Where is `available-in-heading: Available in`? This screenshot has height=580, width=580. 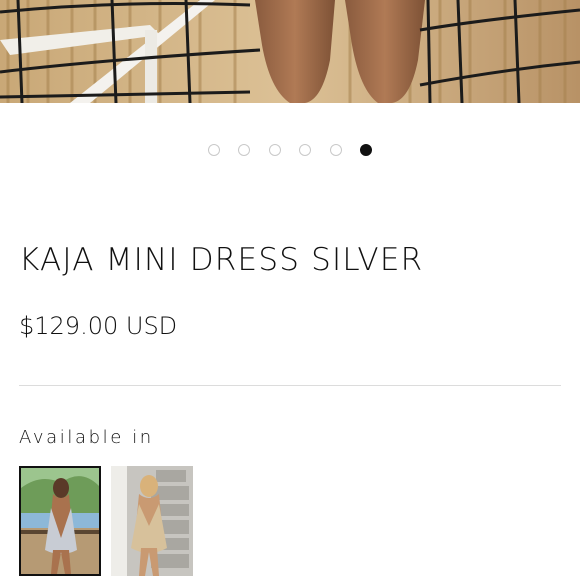
available-in-heading: Available in is located at coordinates (86, 437).